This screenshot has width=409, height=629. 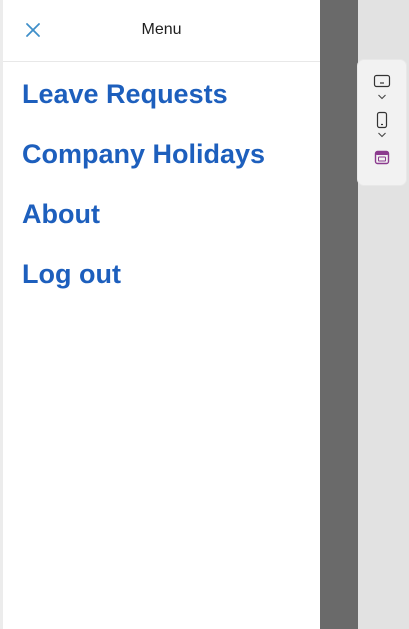 I want to click on menu-item-leave-requests: Leave Requests, so click(x=143, y=104).